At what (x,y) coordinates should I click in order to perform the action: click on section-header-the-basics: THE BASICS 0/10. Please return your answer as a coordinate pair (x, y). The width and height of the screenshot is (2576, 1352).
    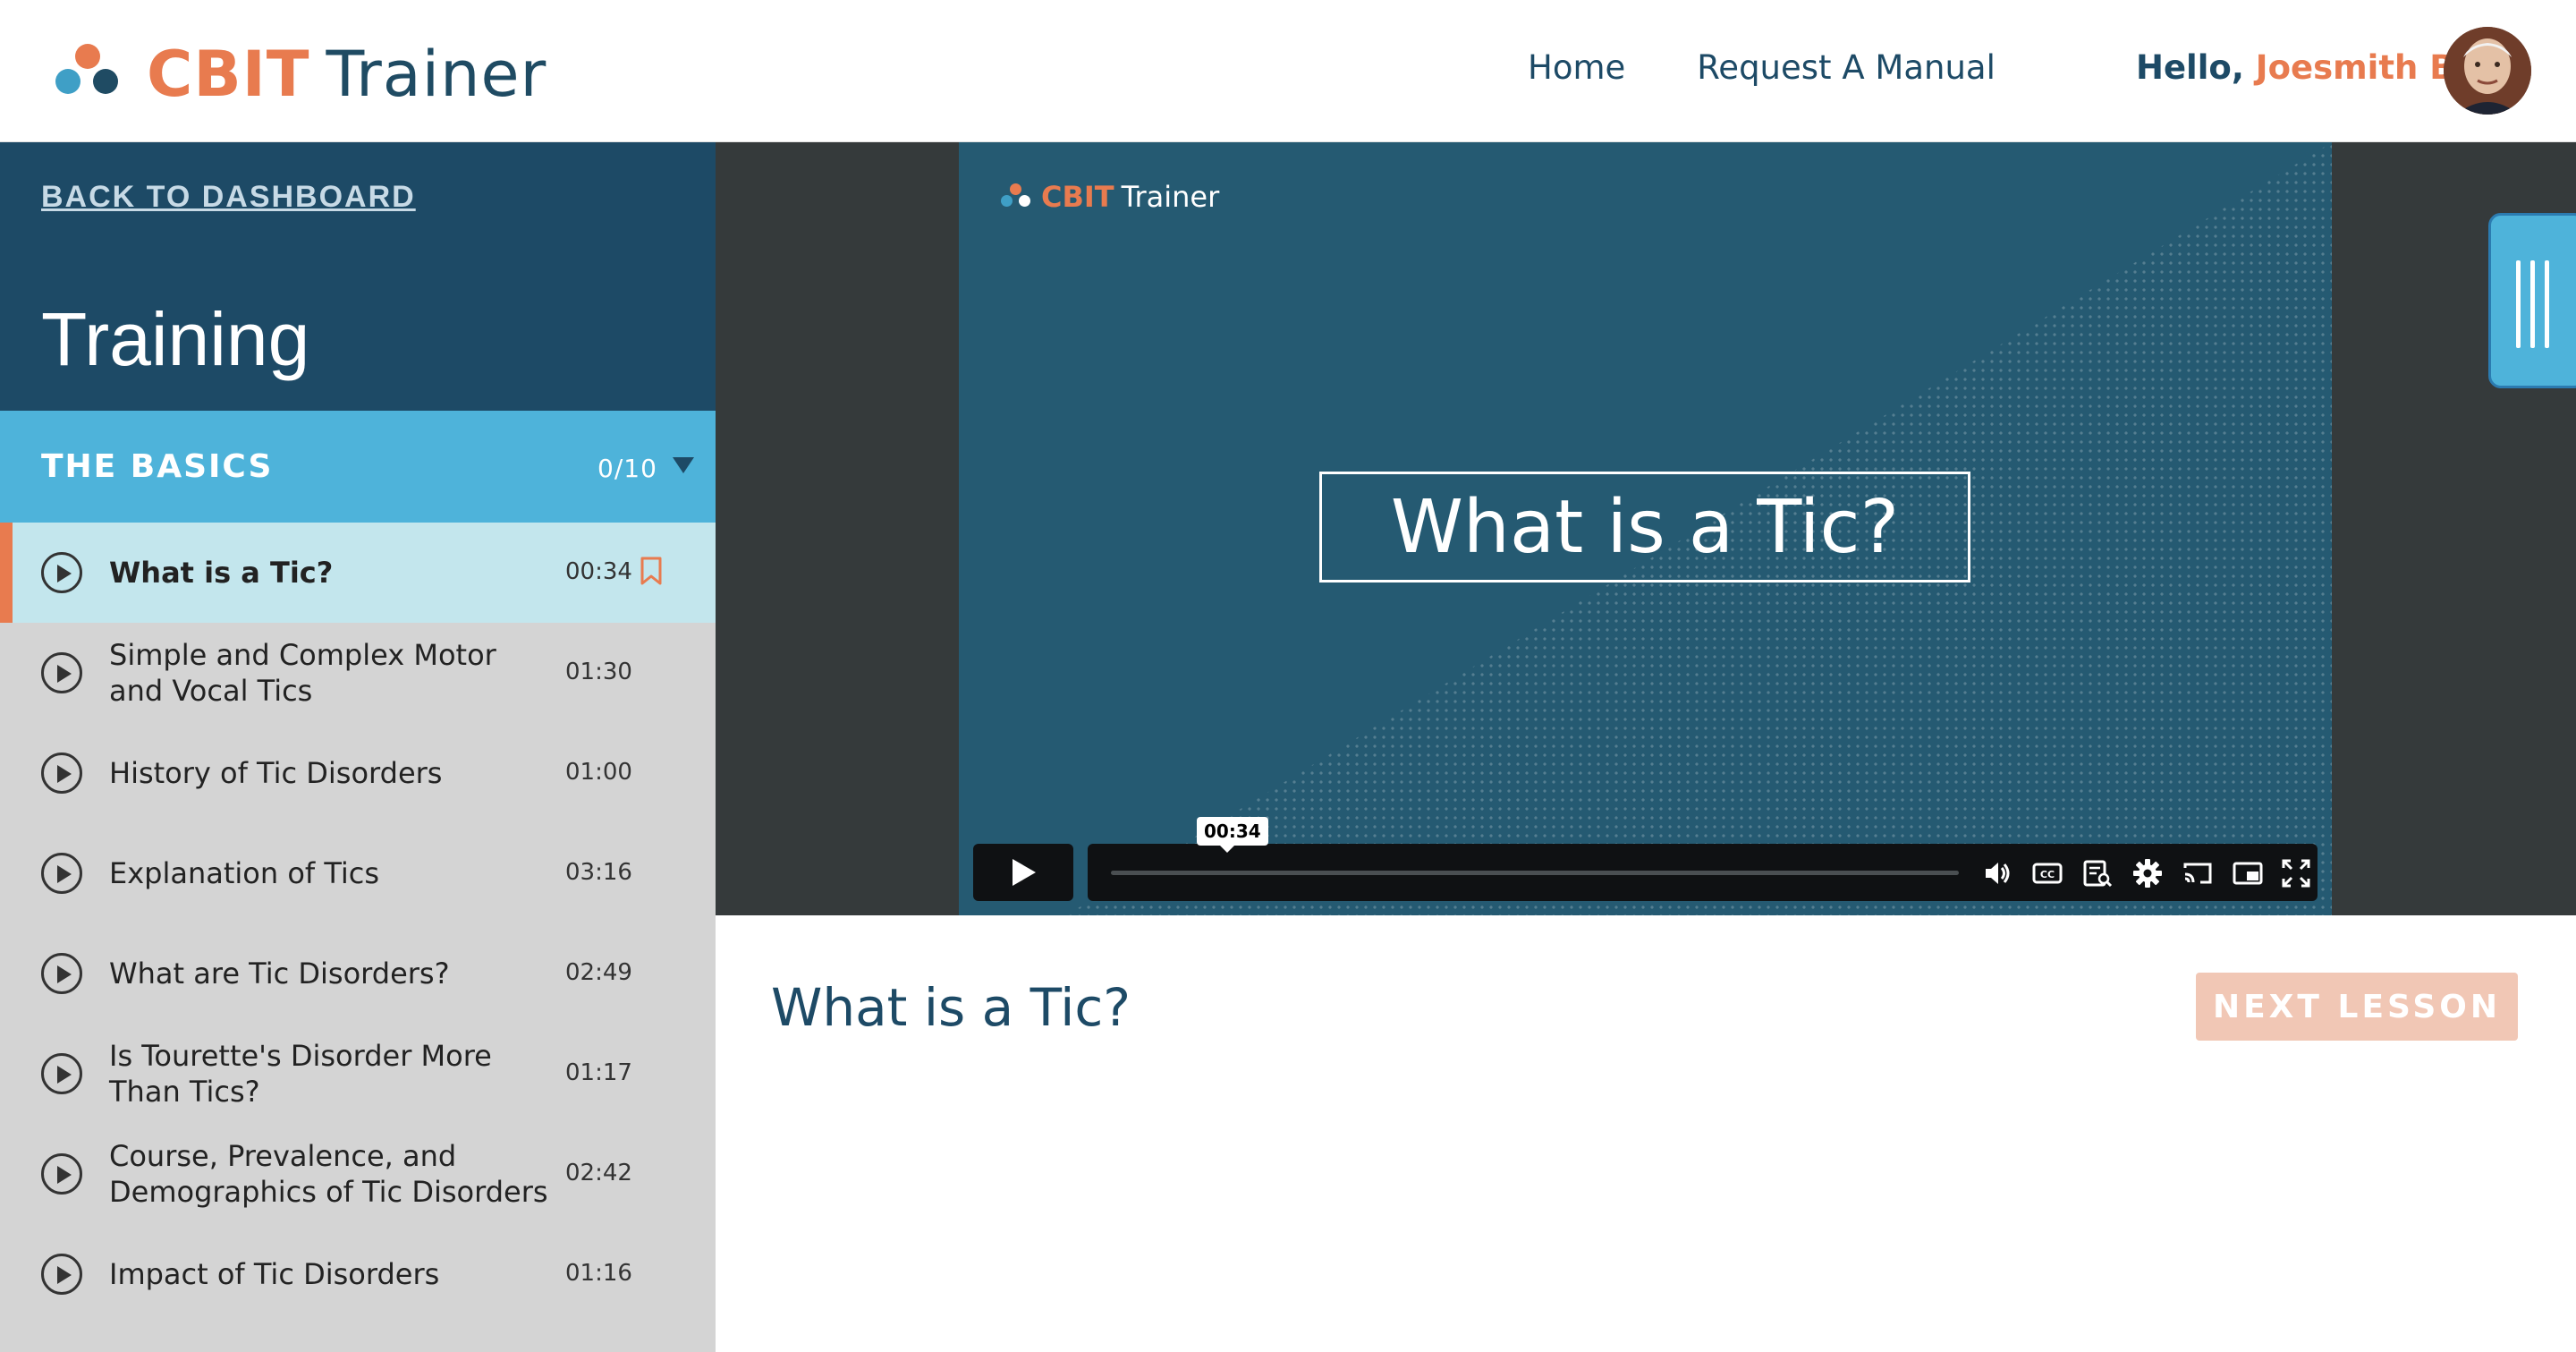
    Looking at the image, I should click on (358, 467).